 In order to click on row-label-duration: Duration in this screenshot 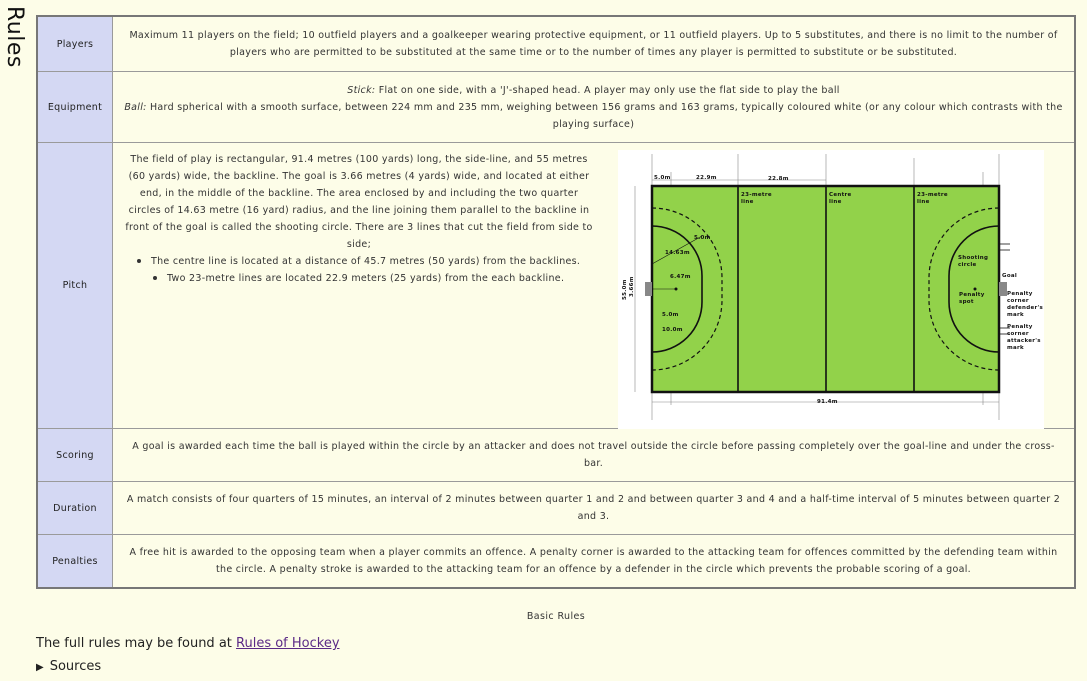, I will do `click(74, 508)`.